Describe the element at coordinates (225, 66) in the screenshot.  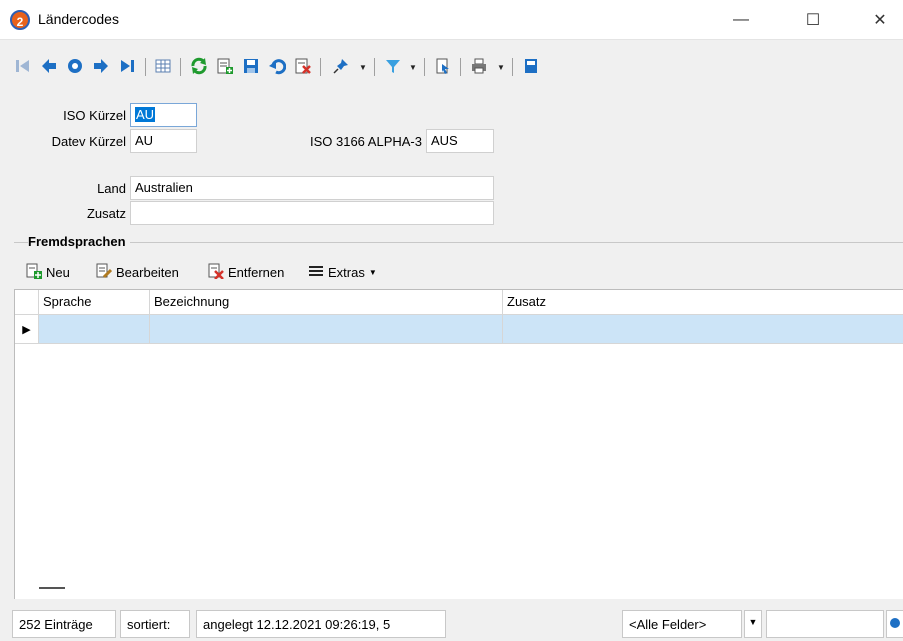
I see `new-record-icon` at that location.